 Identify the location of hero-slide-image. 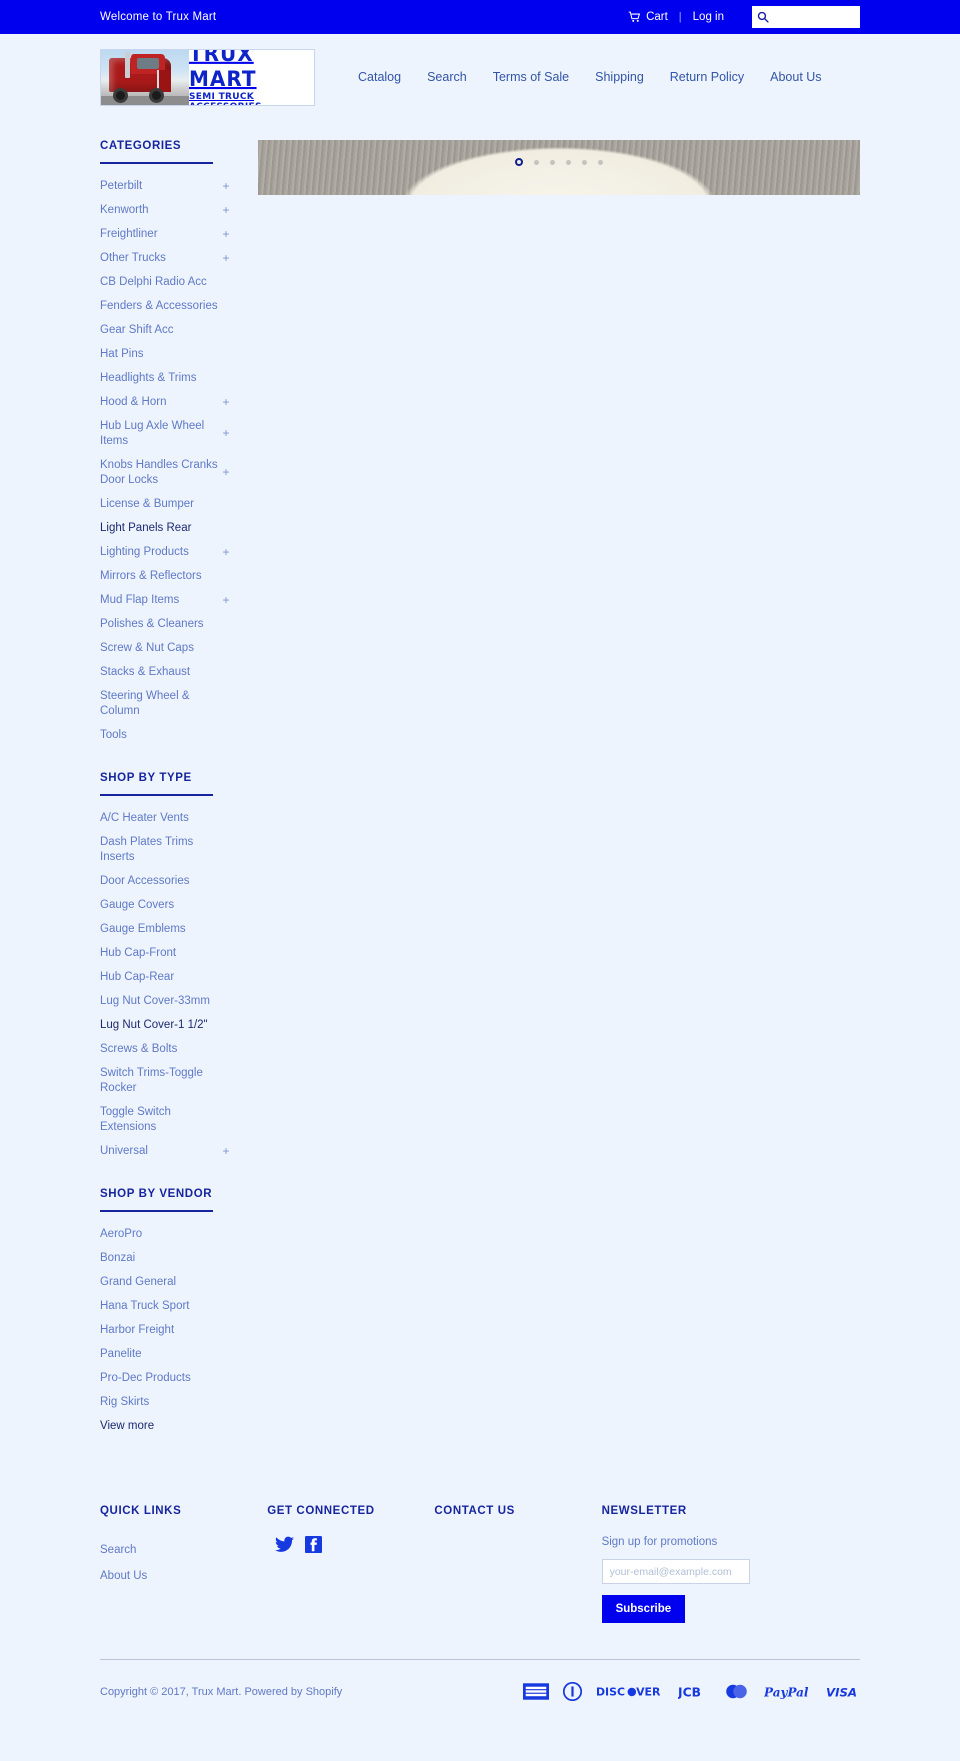
(559, 167).